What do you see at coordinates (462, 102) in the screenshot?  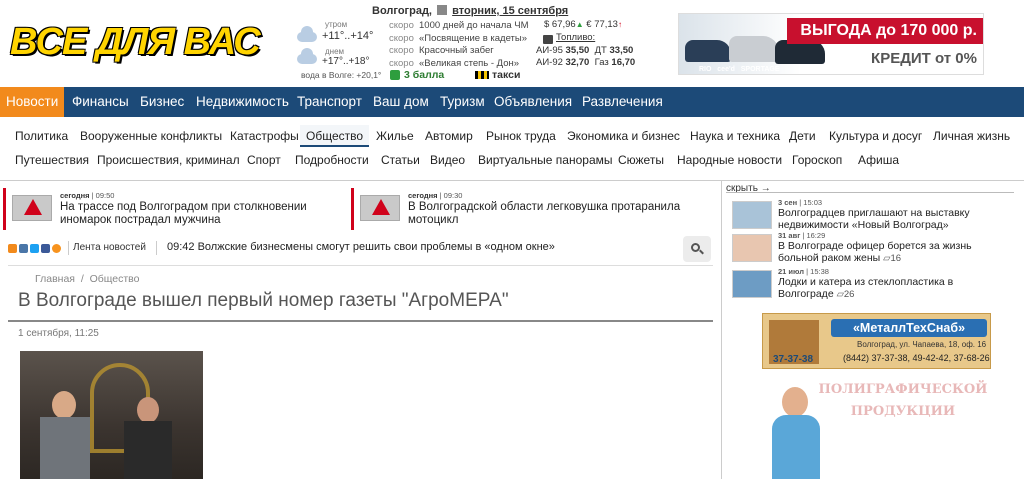 I see `nav-item-tourism: Туризм` at bounding box center [462, 102].